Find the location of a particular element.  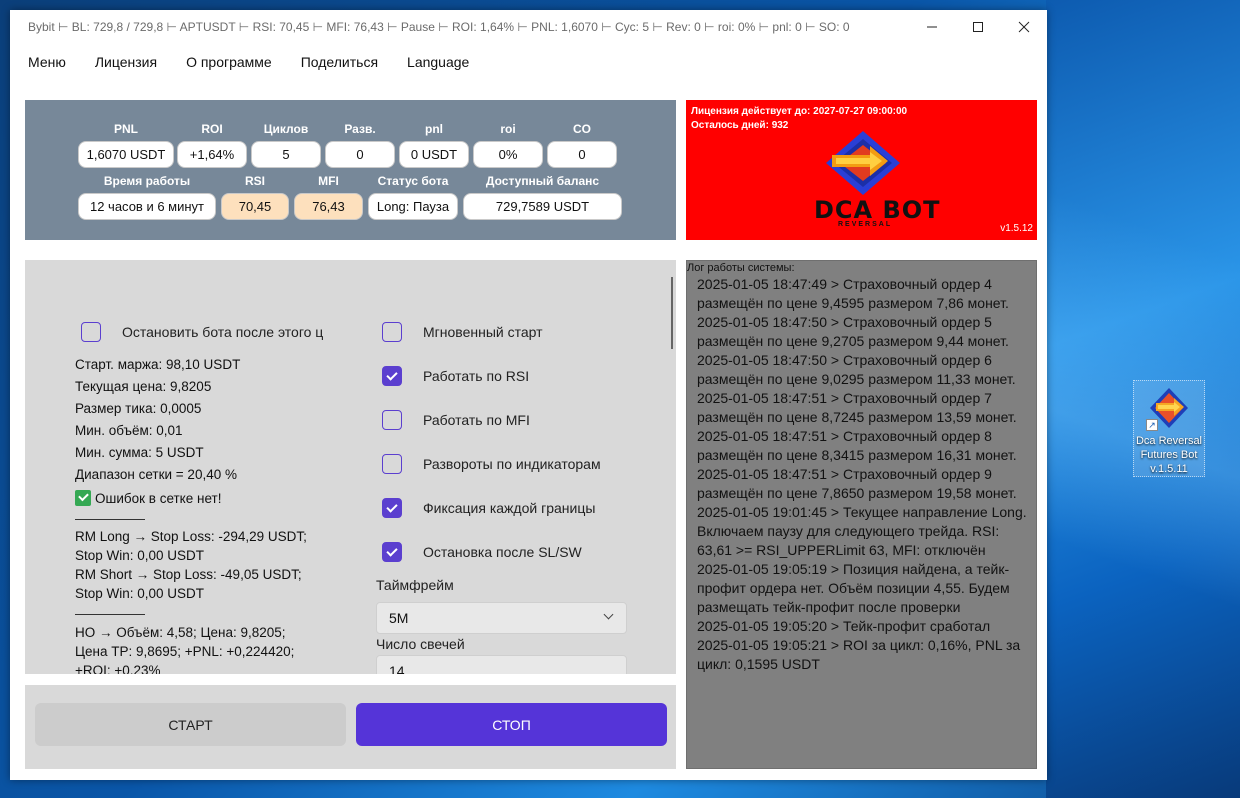

instant-start-row: Мгновенный старт is located at coordinates (462, 332).